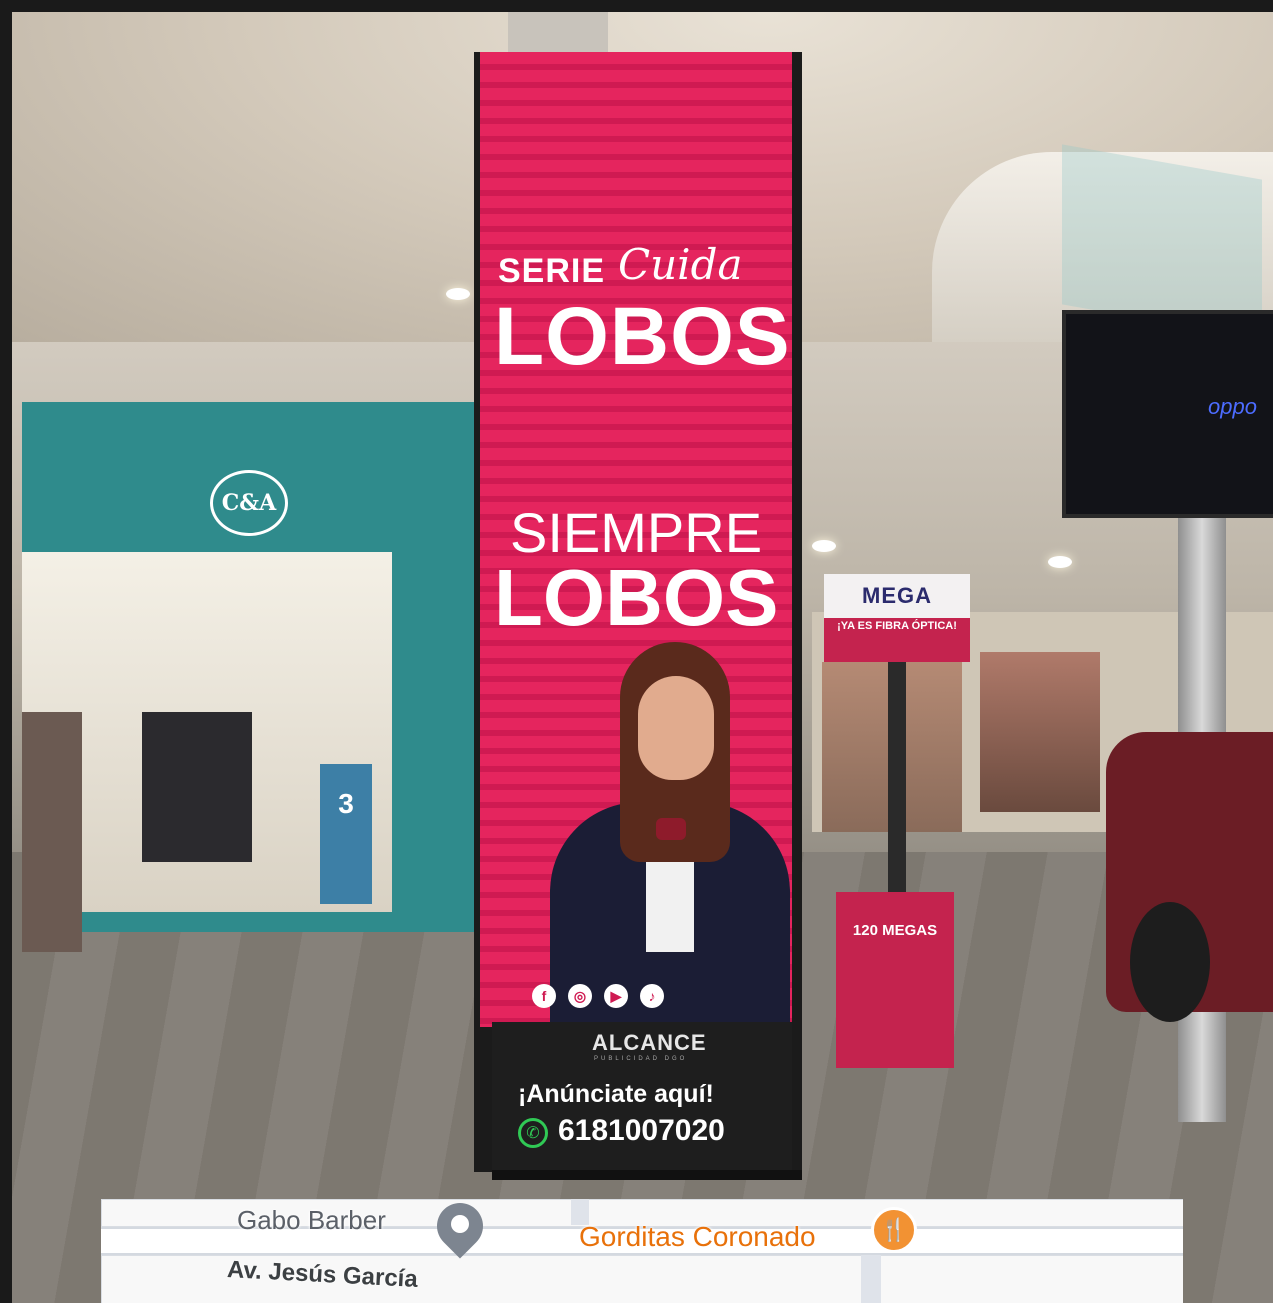 The image size is (1273, 1303). Describe the element at coordinates (544, 996) in the screenshot. I see `facebook-icon: f` at that location.